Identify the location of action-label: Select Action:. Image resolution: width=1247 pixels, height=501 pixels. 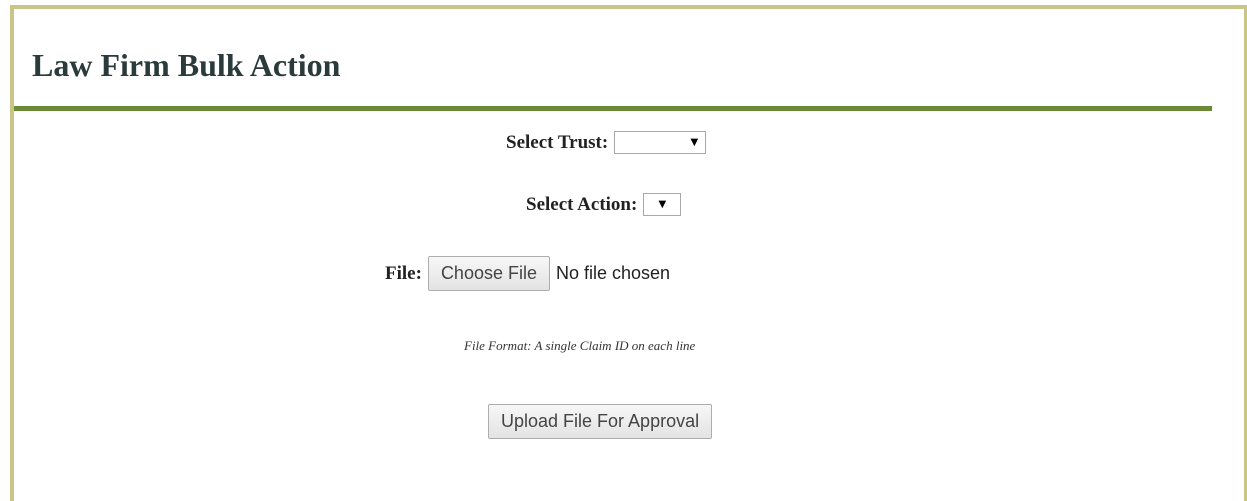
(582, 204).